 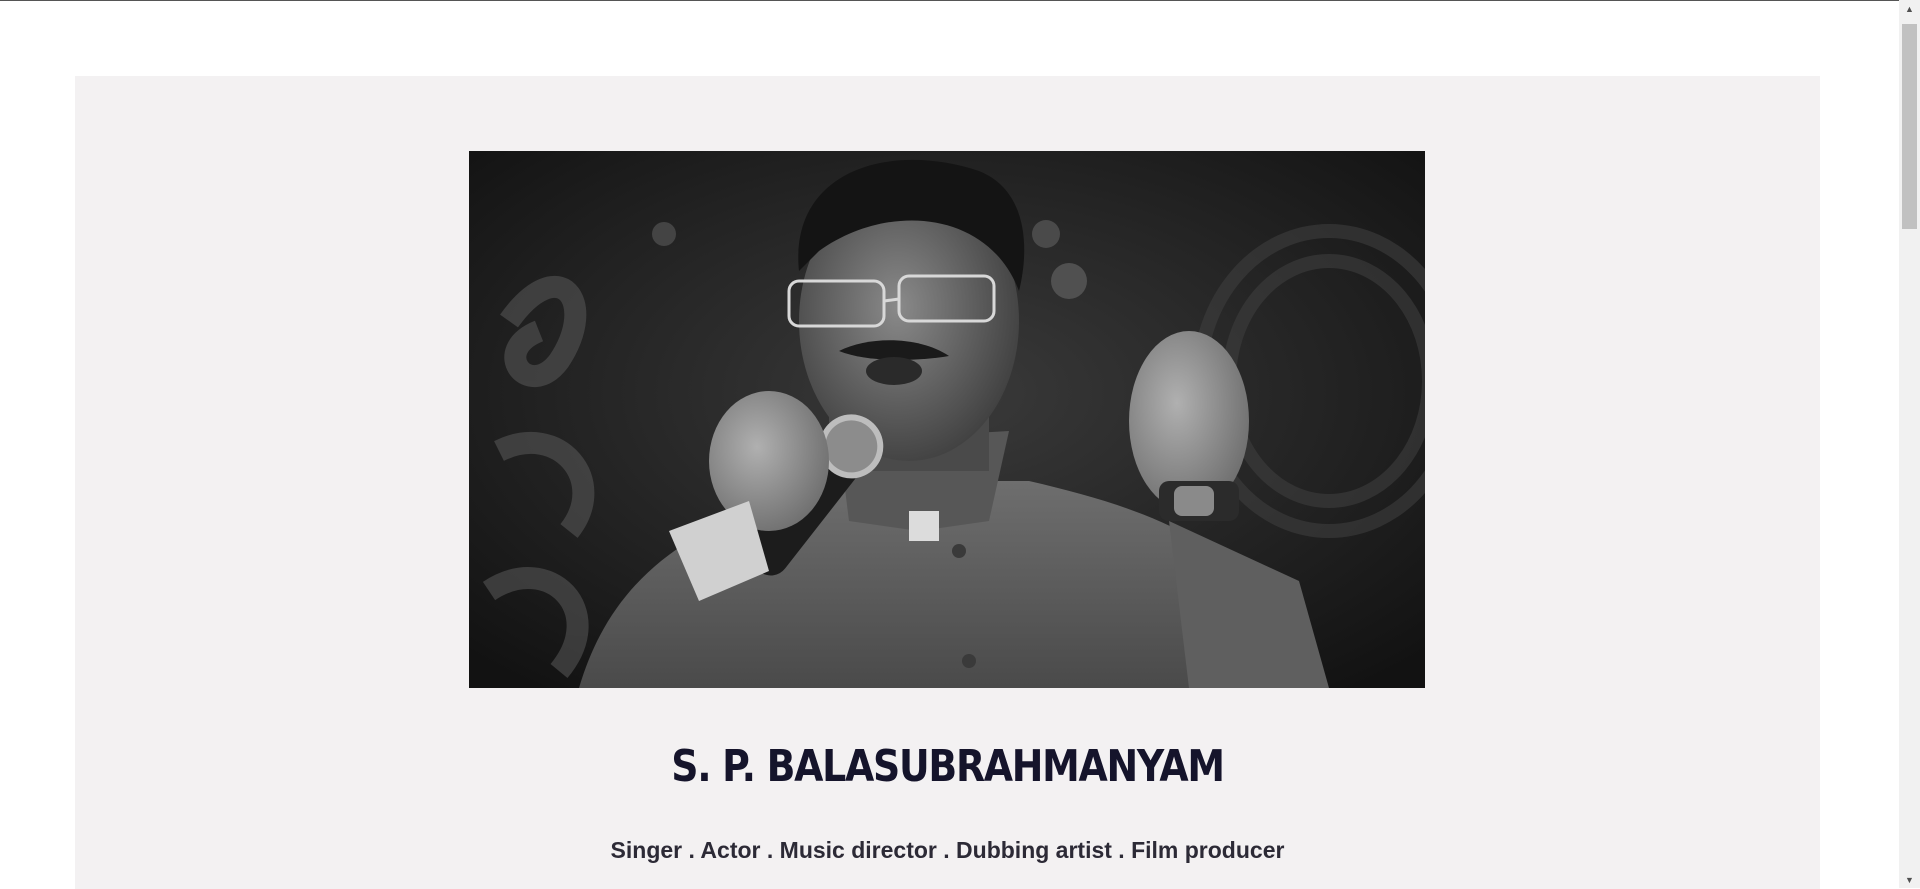 I want to click on scroll-up-icon: ▲, so click(x=1909, y=8).